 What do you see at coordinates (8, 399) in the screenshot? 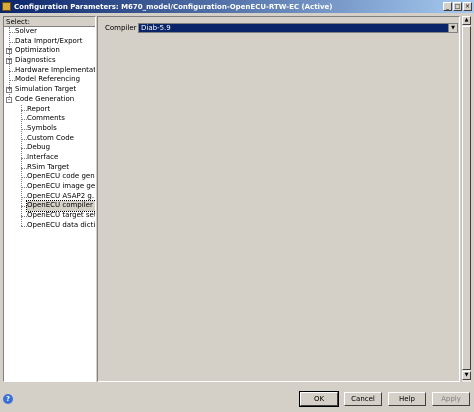
I see `help-icon: ?` at bounding box center [8, 399].